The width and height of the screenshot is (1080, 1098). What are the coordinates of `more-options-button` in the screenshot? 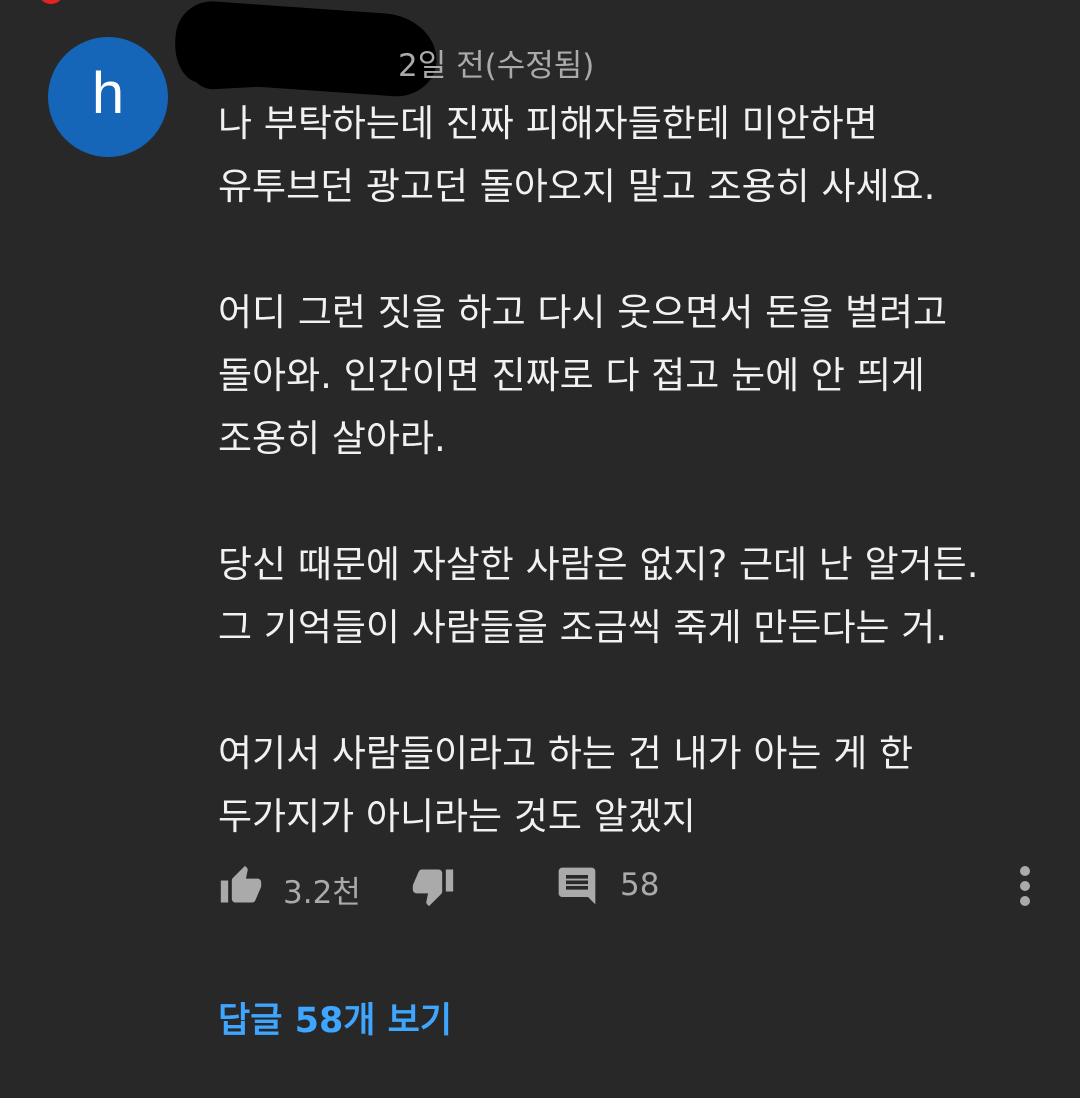 It's located at (1025, 886).